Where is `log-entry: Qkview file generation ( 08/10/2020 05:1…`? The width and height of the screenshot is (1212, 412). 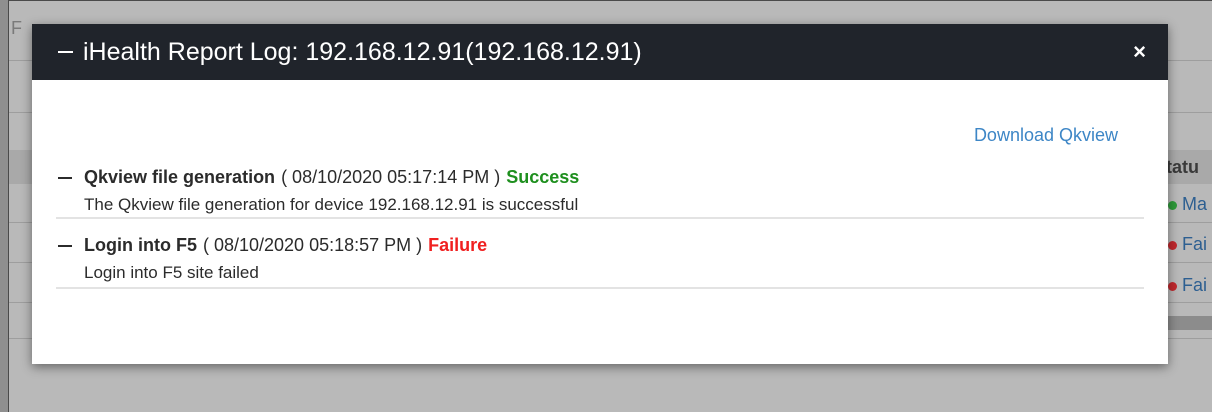
log-entry: Qkview file generation ( 08/10/2020 05:1… is located at coordinates (600, 191).